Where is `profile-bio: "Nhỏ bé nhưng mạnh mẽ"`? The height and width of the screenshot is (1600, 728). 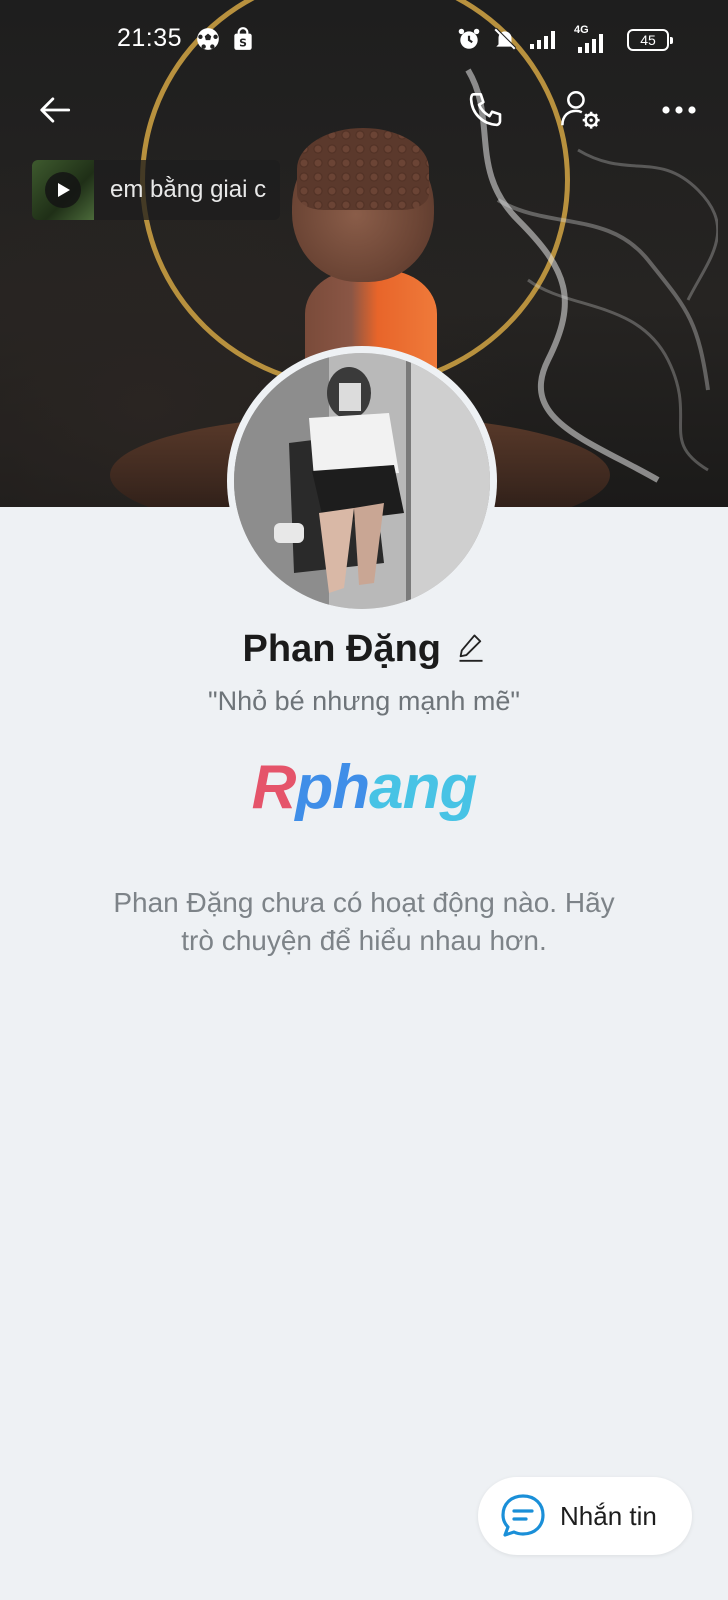 profile-bio: "Nhỏ bé nhưng mạnh mẽ" is located at coordinates (364, 701).